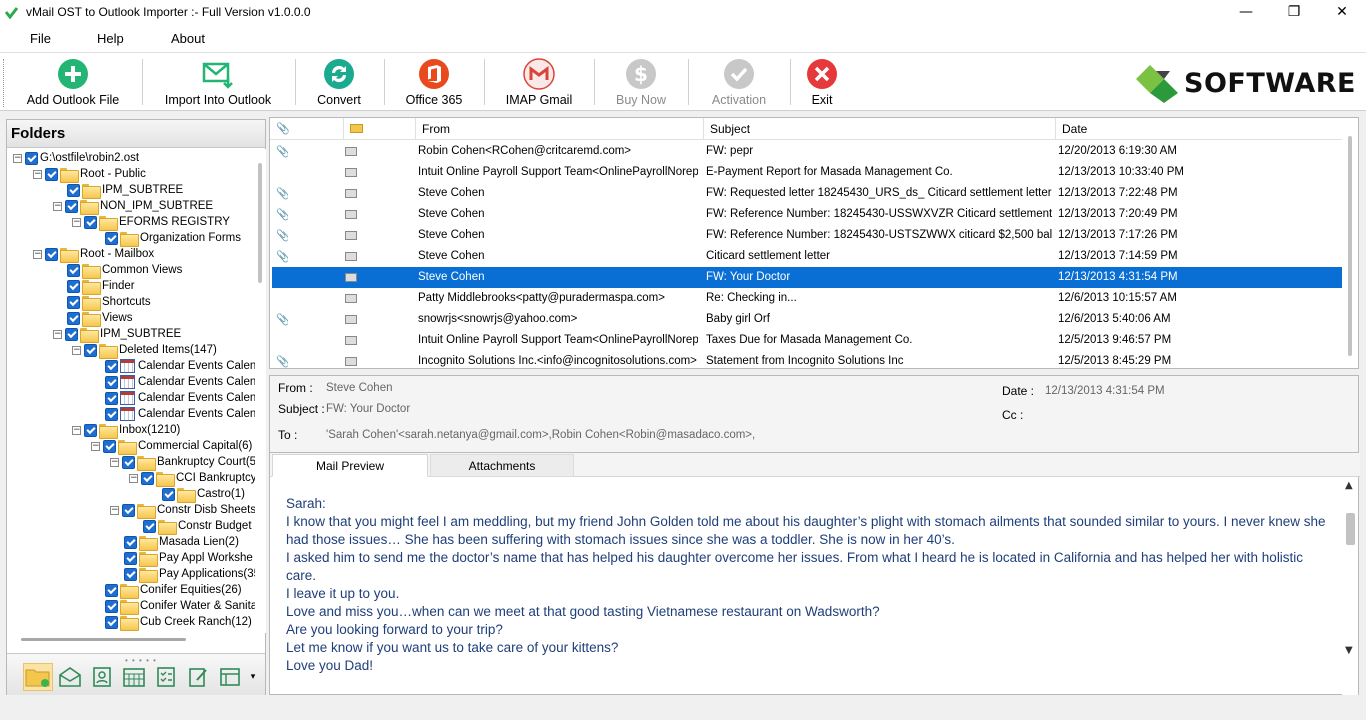 The height and width of the screenshot is (720, 1366). I want to click on folder-tree-scrollbar, so click(260, 391).